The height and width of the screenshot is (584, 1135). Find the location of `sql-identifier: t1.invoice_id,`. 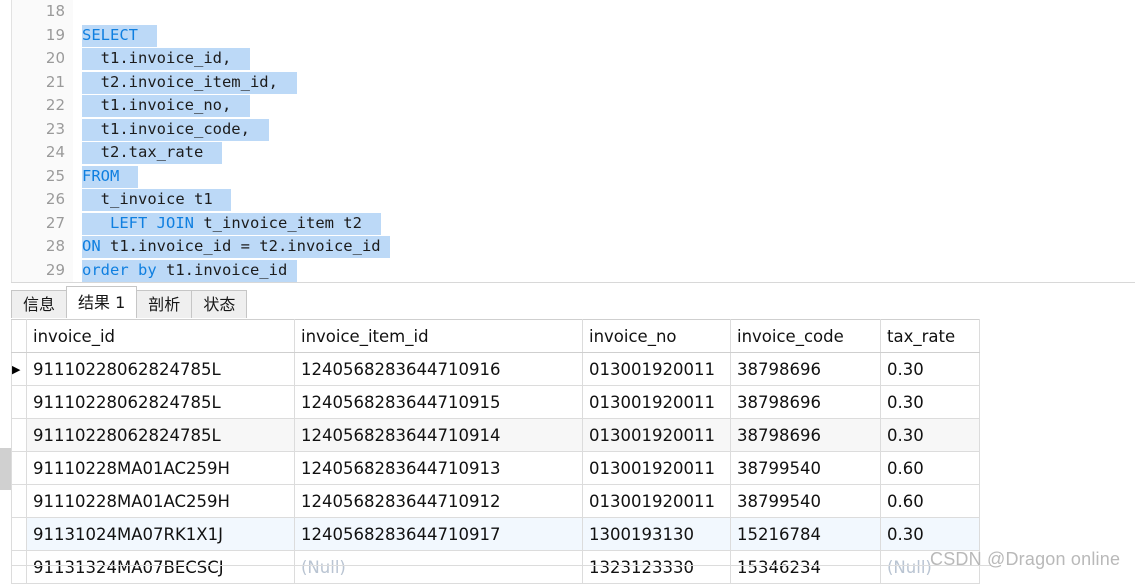

sql-identifier: t1.invoice_id, is located at coordinates (157, 59).